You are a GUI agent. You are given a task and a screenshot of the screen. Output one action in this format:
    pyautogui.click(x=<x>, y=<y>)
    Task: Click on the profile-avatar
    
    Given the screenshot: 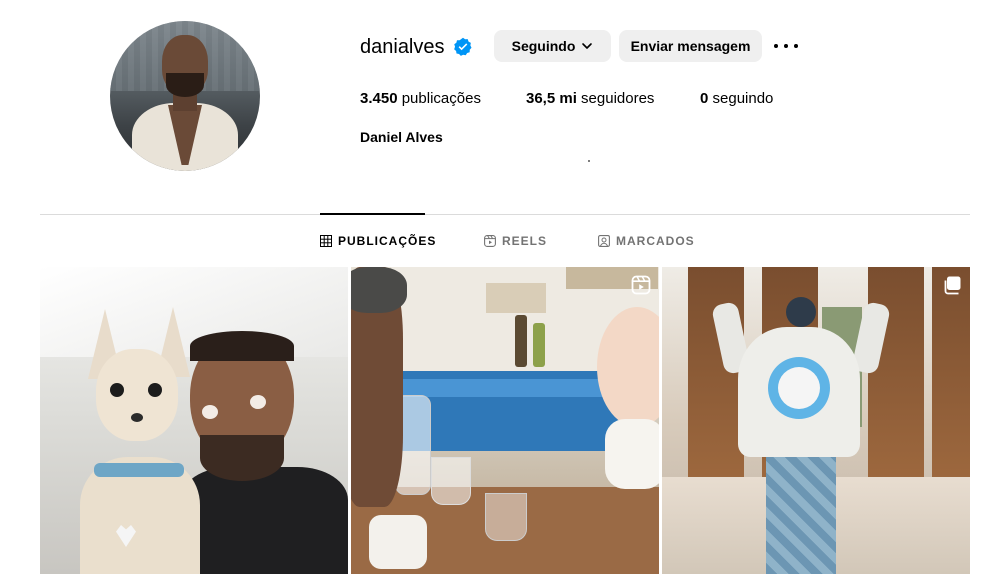 What is the action you would take?
    pyautogui.click(x=185, y=96)
    